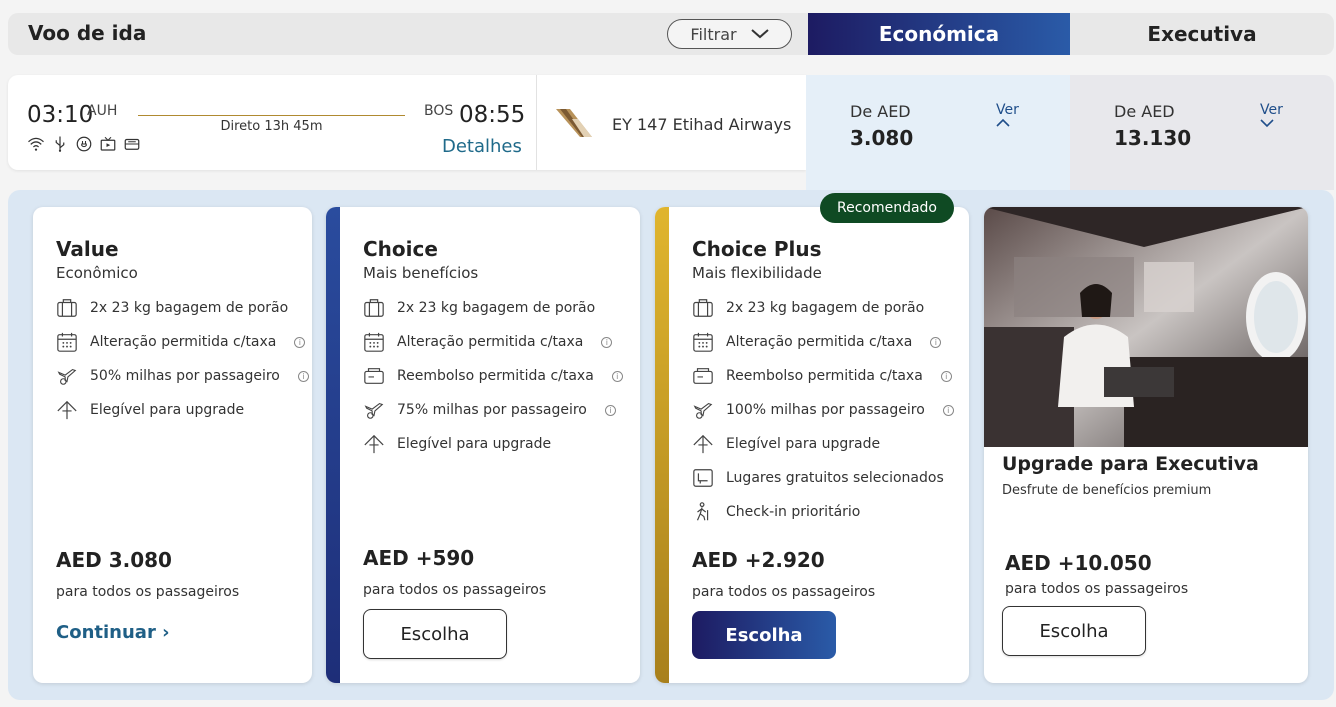 Image resolution: width=1336 pixels, height=707 pixels. I want to click on business-view-toggle: Ver, so click(1271, 115).